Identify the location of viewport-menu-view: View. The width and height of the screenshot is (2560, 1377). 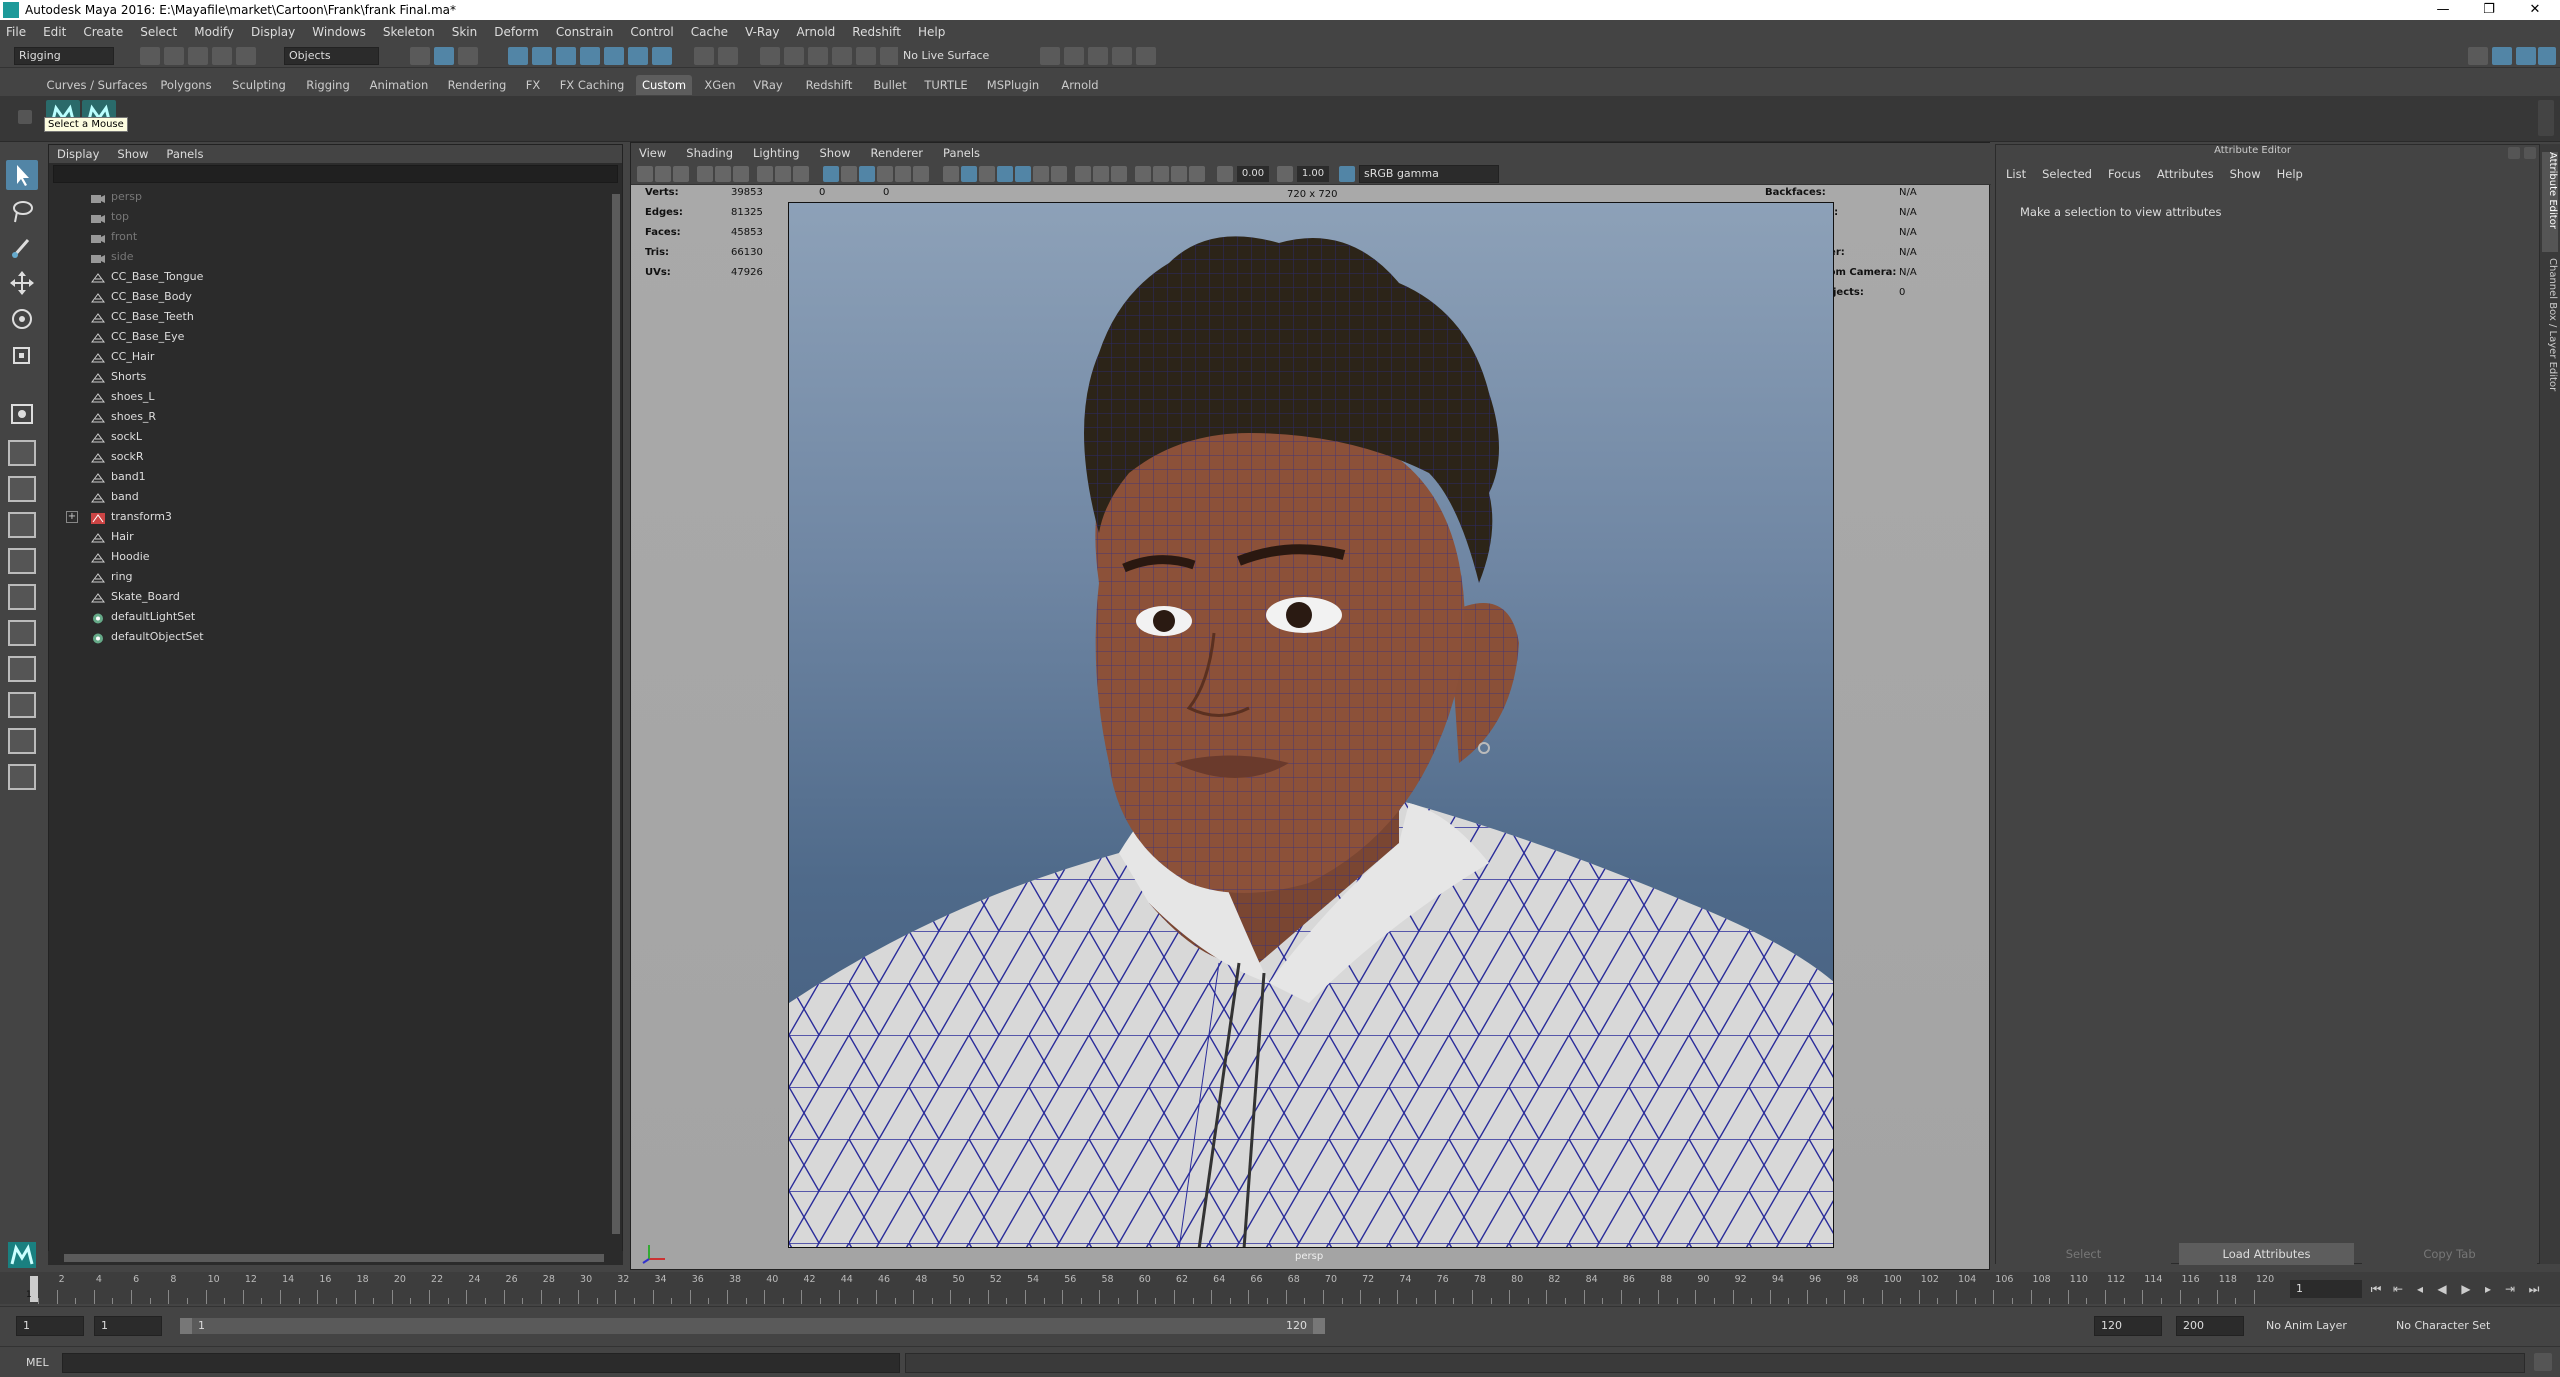
(652, 153).